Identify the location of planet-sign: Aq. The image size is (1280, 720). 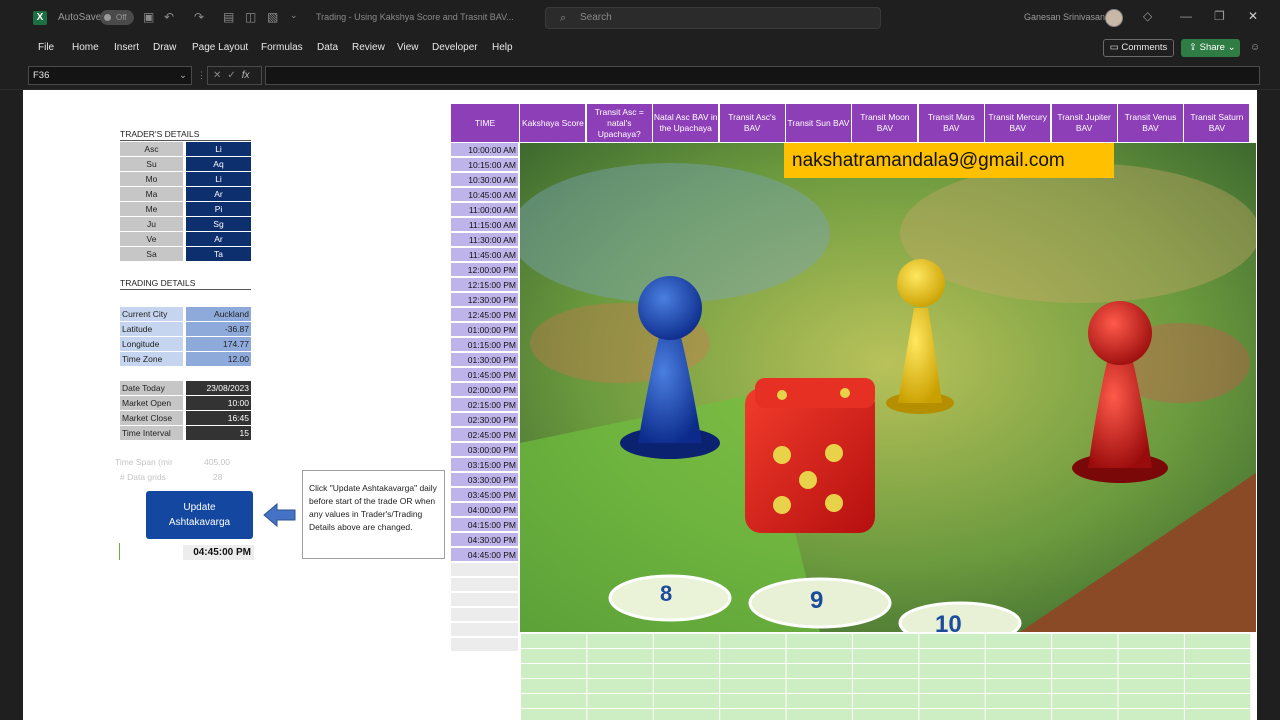
(218, 164).